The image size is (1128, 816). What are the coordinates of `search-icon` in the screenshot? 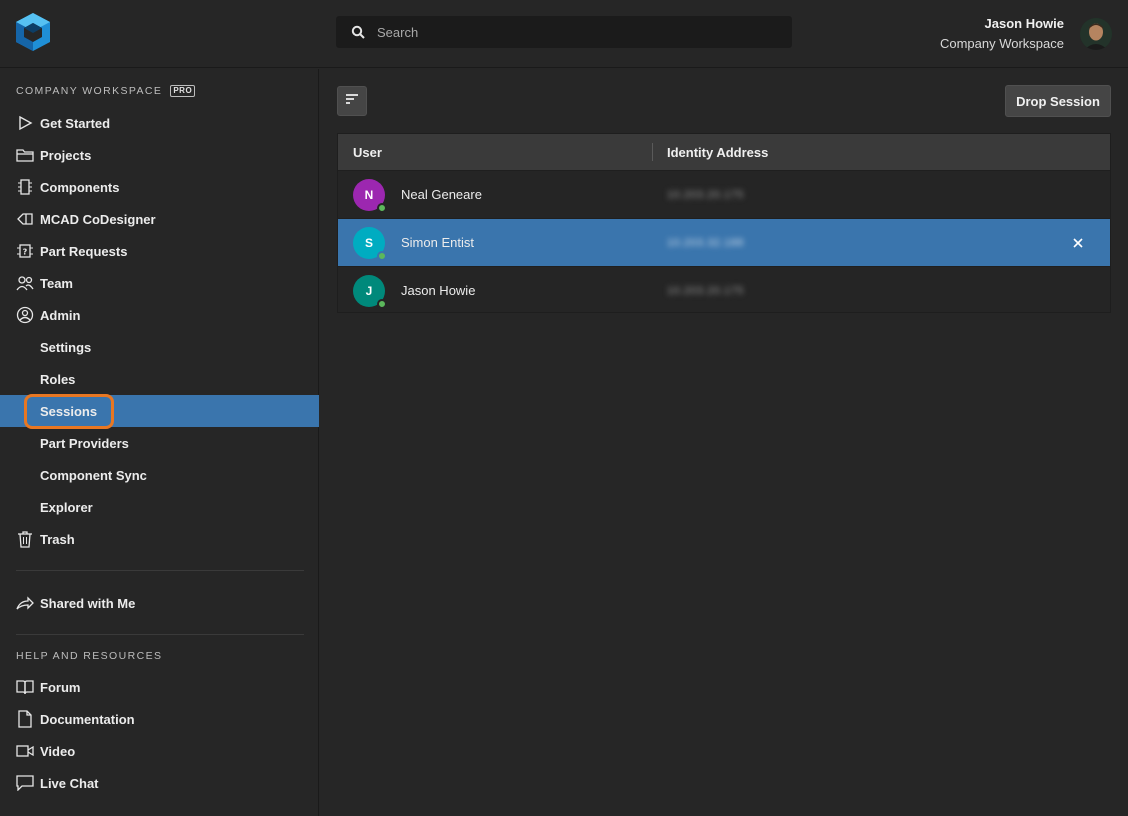 It's located at (358, 32).